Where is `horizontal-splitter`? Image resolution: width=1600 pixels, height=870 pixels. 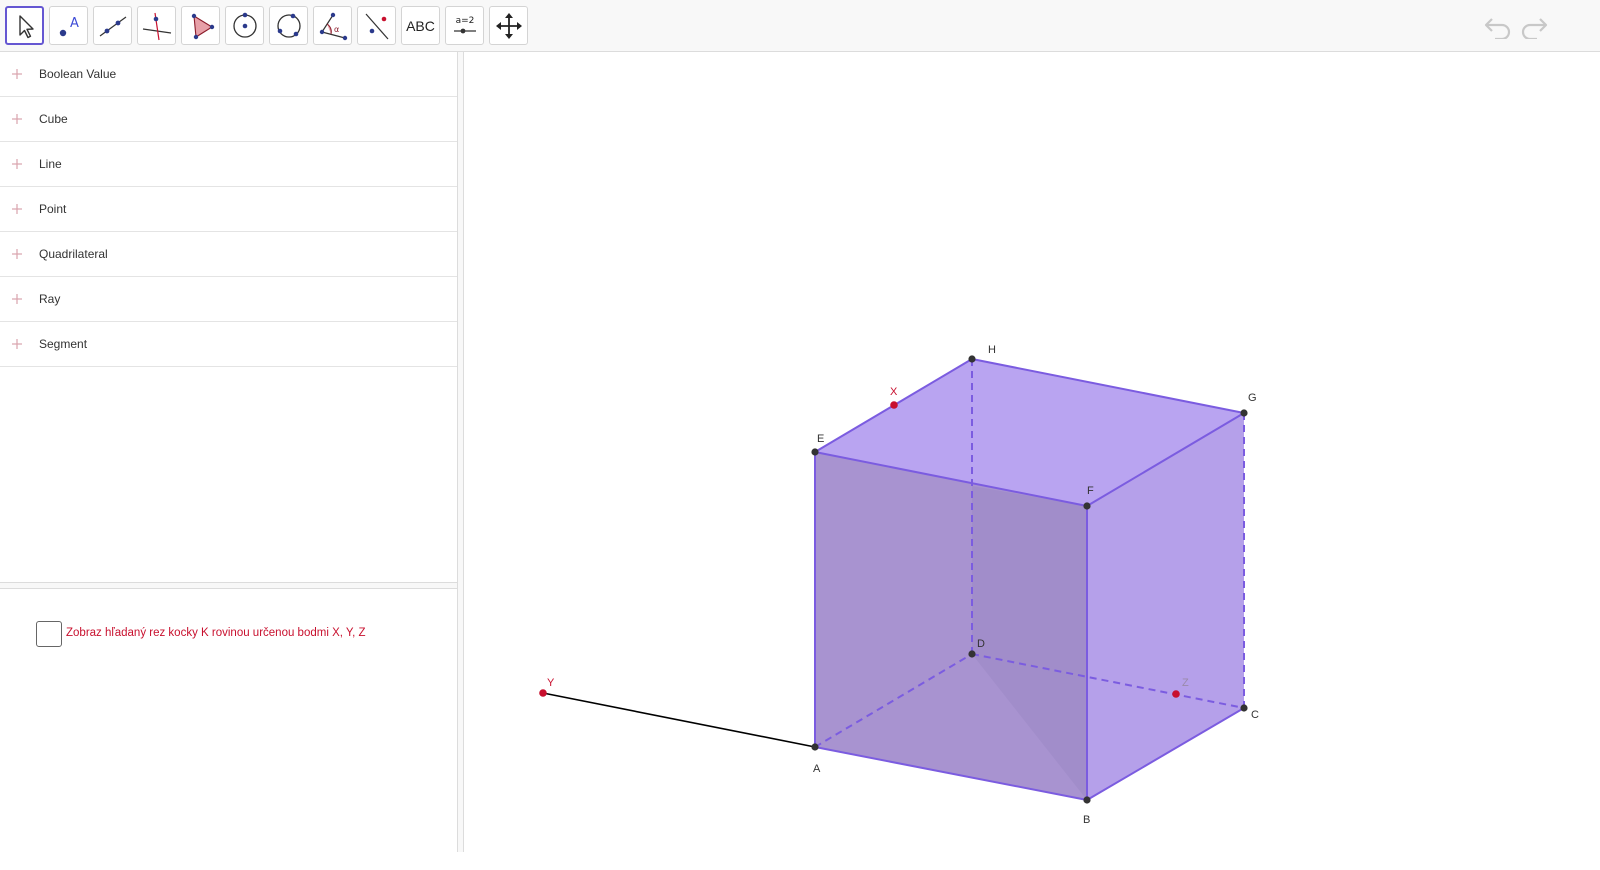
horizontal-splitter is located at coordinates (228, 585).